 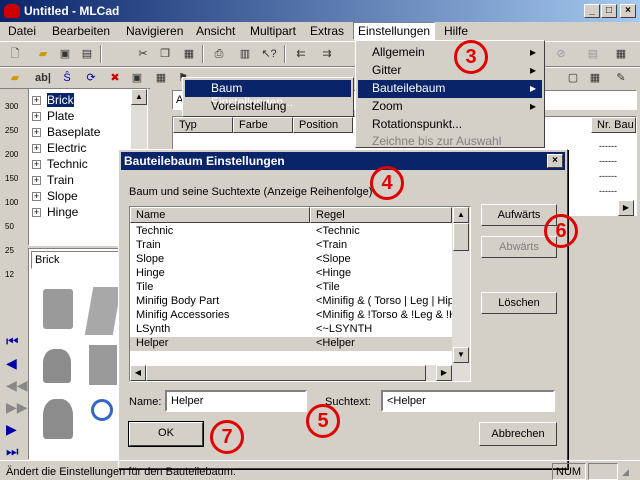 I want to click on open-folder-icon: ▰, so click(x=43, y=54).